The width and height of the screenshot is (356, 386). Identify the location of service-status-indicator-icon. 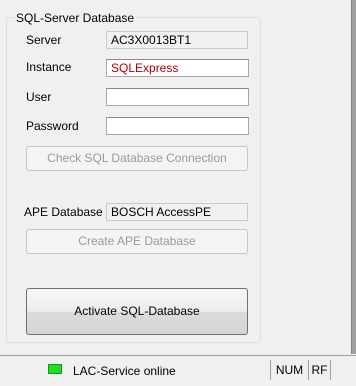
(55, 369).